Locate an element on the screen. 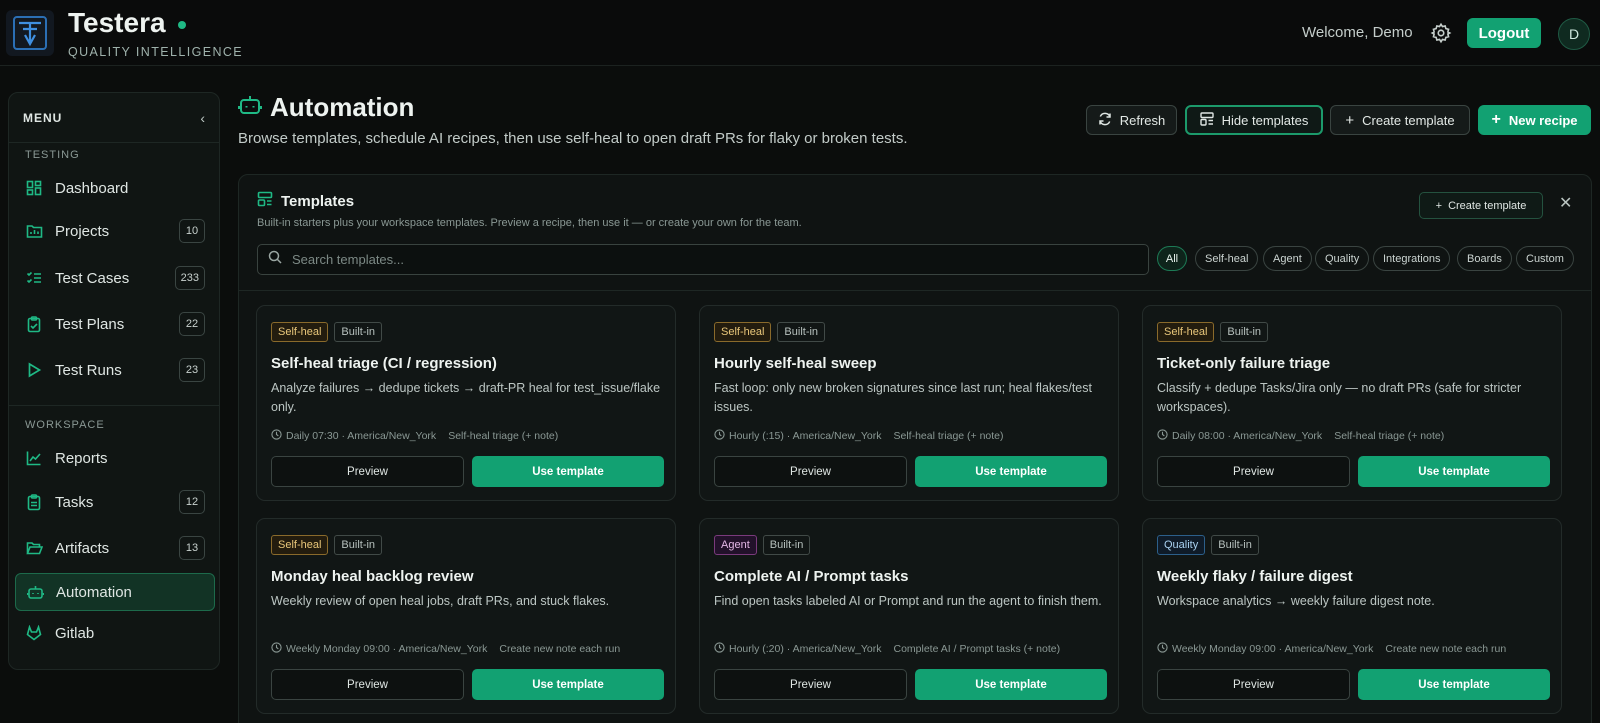  logout-button: Logout is located at coordinates (1504, 33).